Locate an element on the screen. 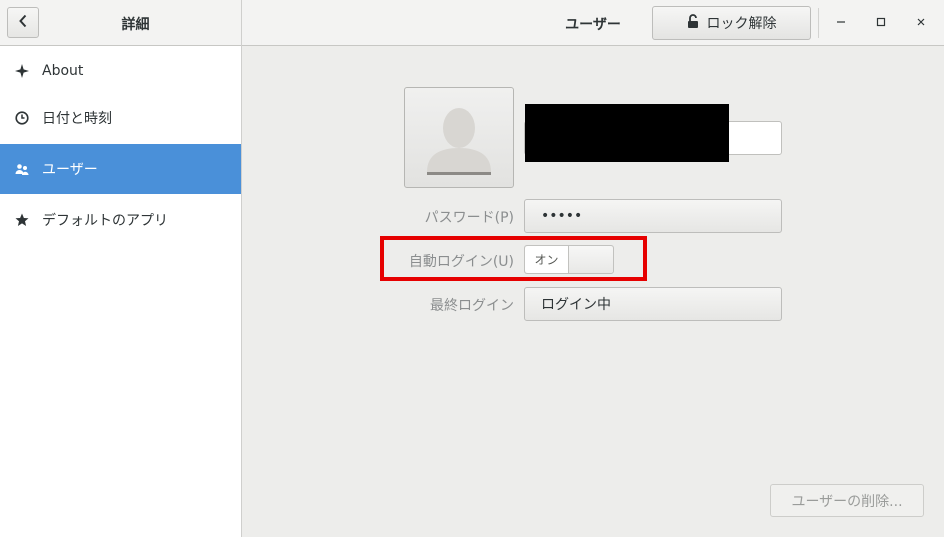  sidebar-item-label: ユーザー is located at coordinates (70, 170).